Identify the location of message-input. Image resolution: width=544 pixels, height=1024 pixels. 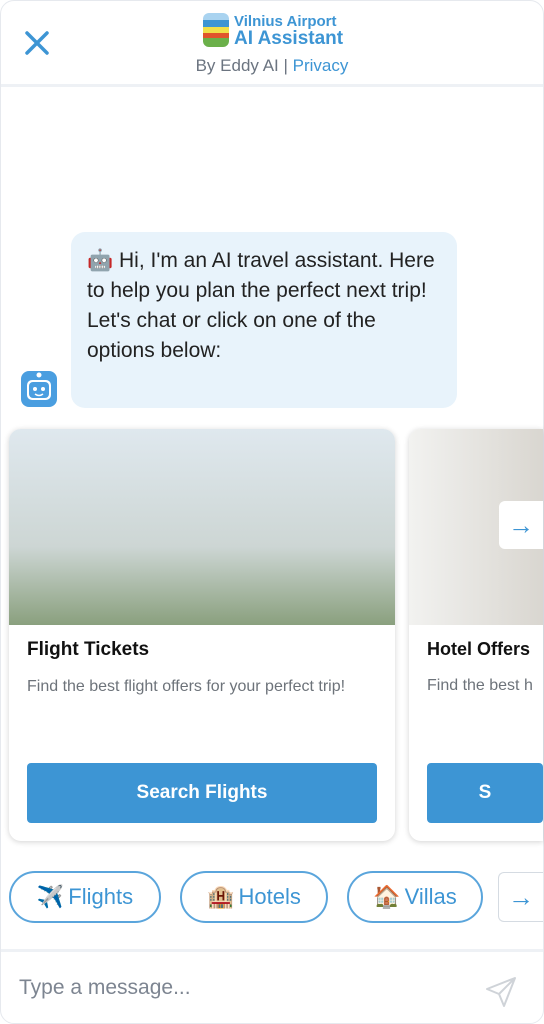
(239, 988).